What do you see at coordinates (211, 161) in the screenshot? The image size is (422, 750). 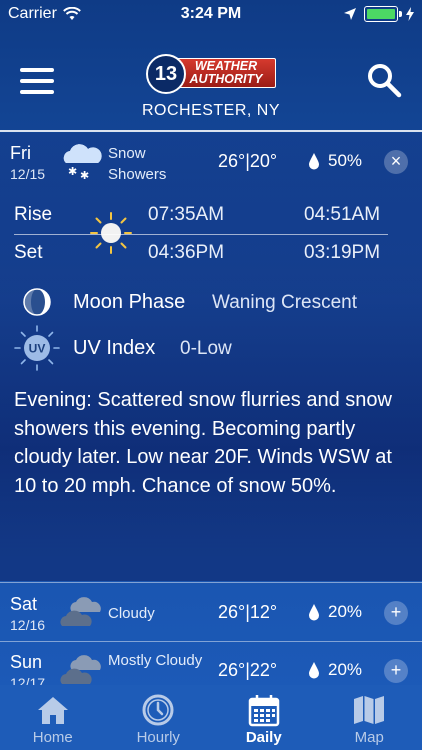 I see `day-row-selected: Fri 12/15 ✱ ✱ Snow Showers 26°|20° 50% ×` at bounding box center [211, 161].